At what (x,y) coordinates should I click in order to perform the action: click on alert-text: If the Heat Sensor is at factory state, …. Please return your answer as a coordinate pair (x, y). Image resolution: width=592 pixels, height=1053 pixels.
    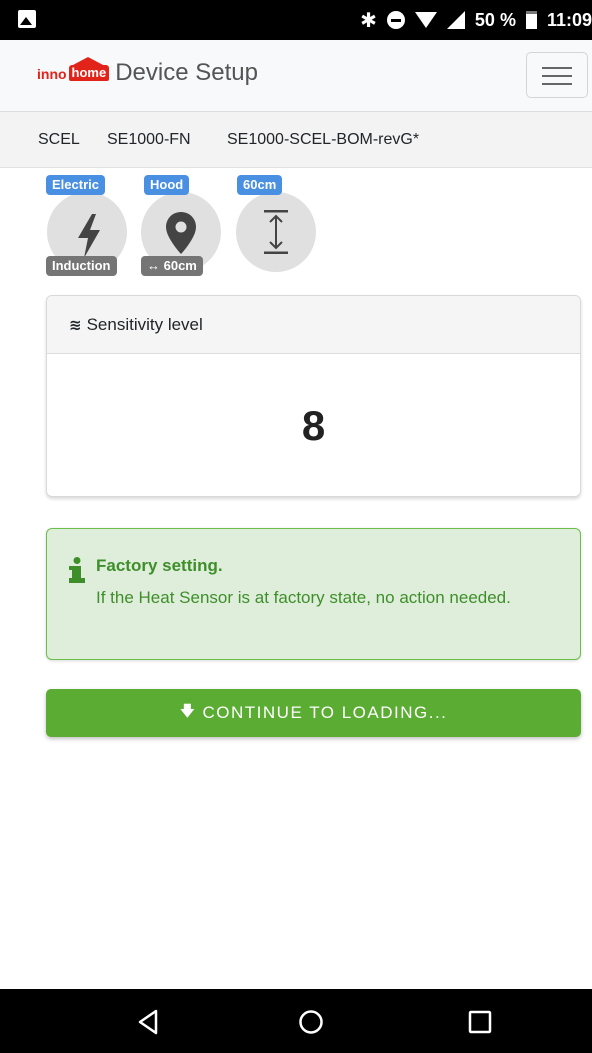
    Looking at the image, I should click on (303, 597).